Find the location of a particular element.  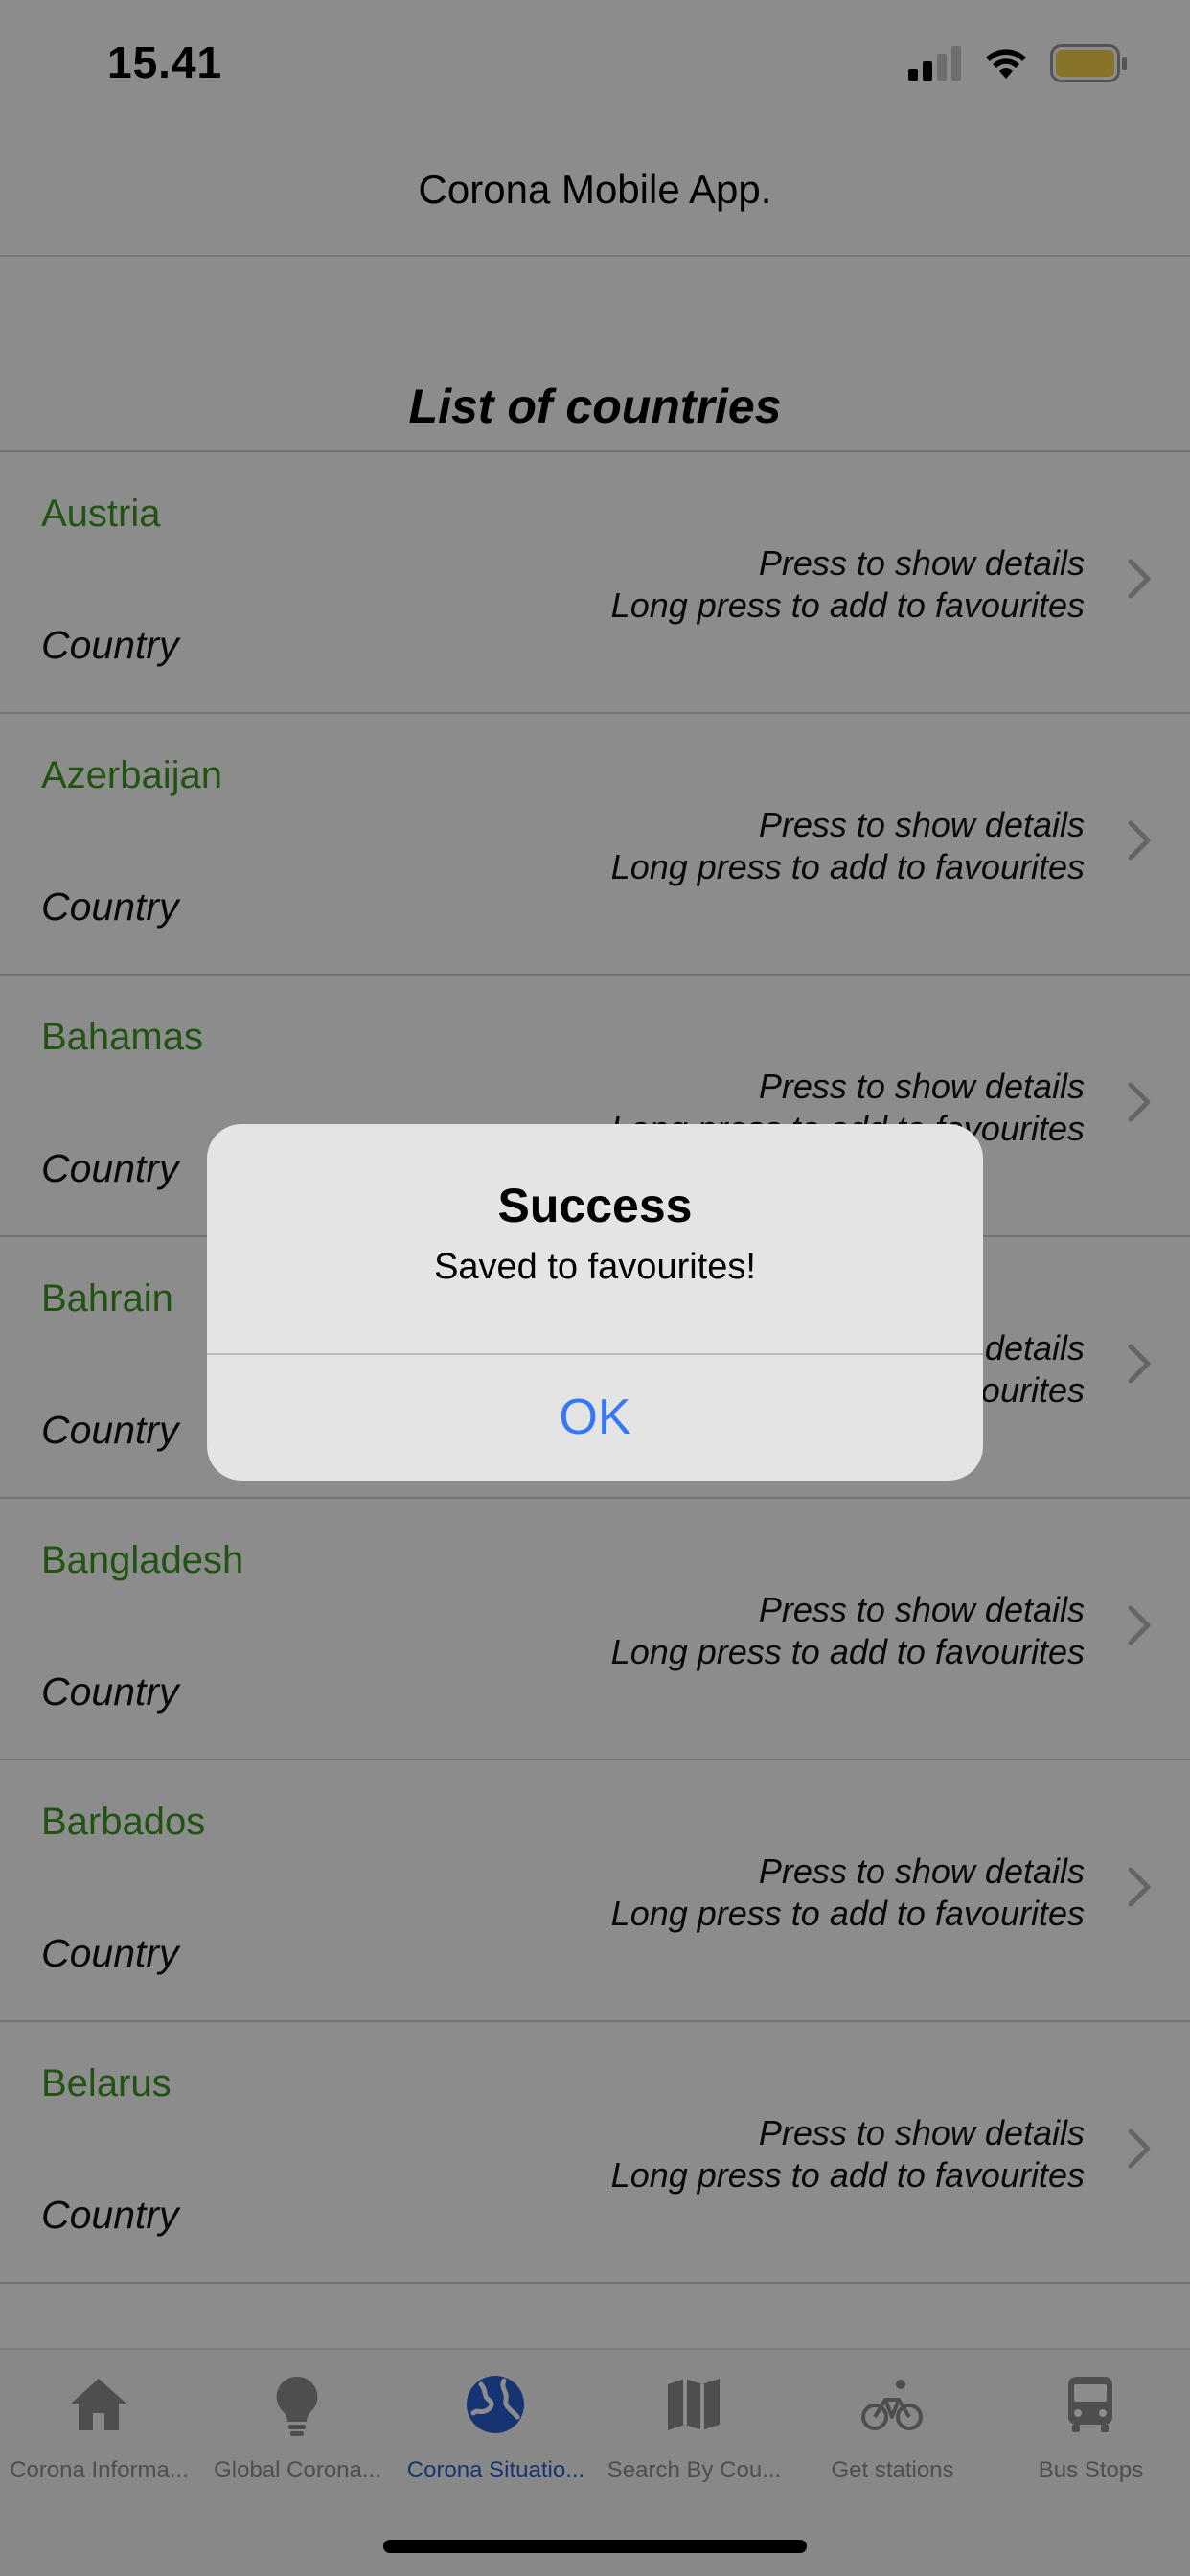

alert-message: Saved to favourites! is located at coordinates (595, 1267).